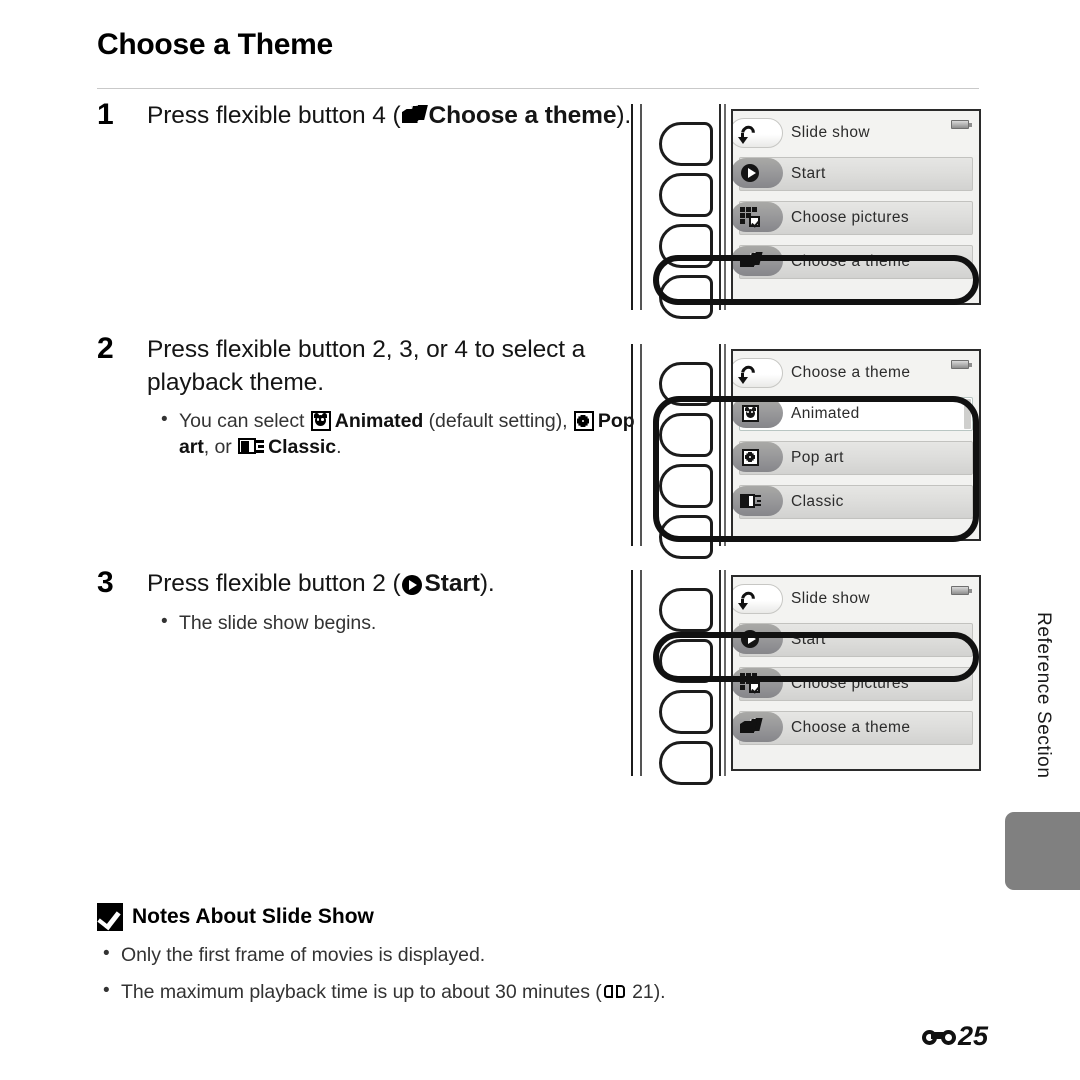 This screenshot has width=1080, height=1080. I want to click on screen-3-title: Slide show, so click(830, 598).